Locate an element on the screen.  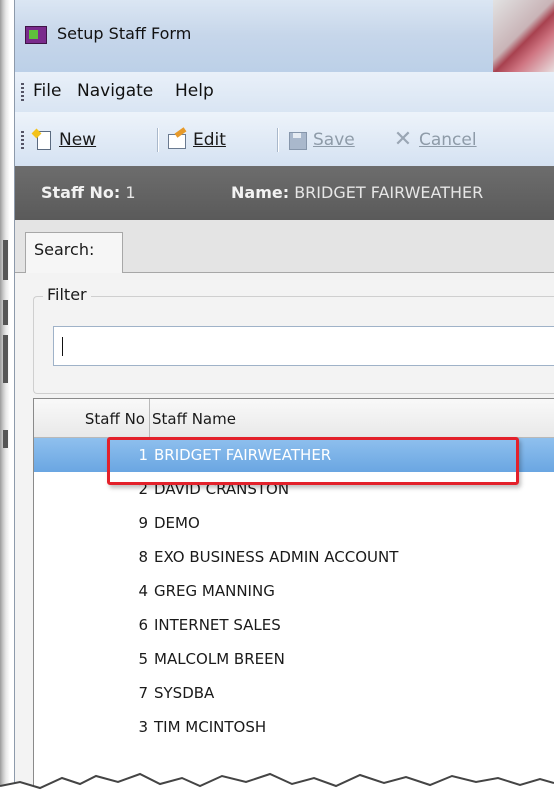
cell-staff-name: SYSDBA is located at coordinates (184, 693).